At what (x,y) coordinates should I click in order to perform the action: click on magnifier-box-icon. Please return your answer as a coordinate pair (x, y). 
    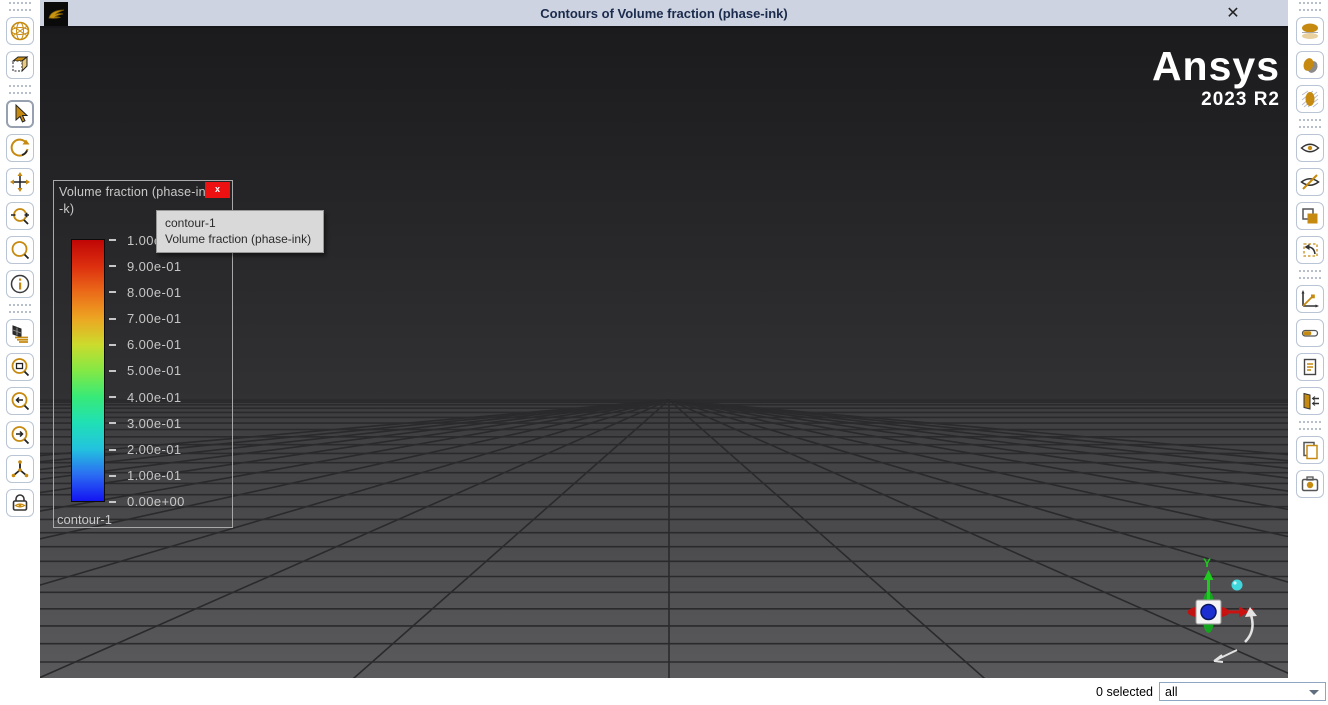
    Looking at the image, I should click on (20, 367).